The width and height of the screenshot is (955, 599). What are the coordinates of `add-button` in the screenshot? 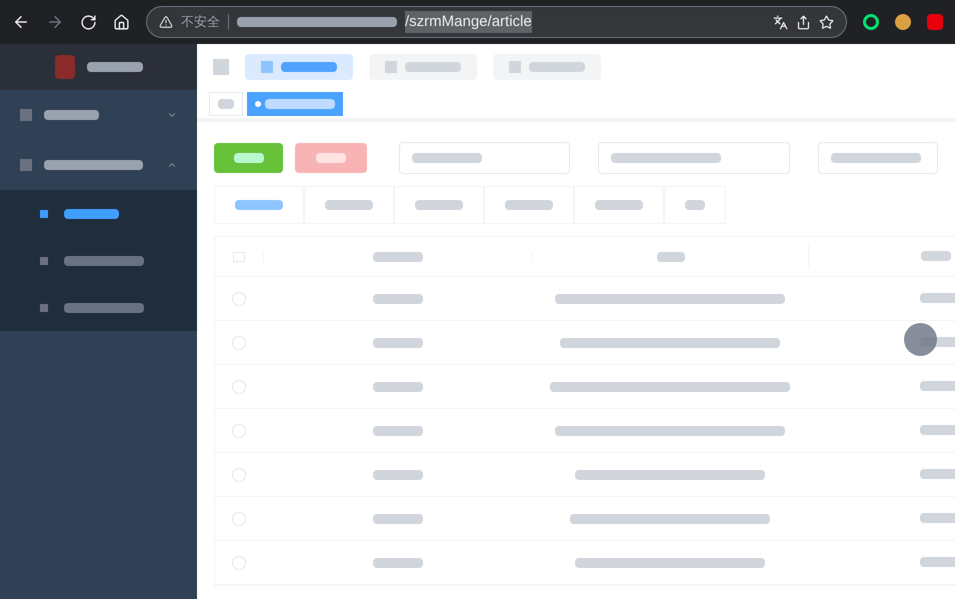 It's located at (249, 158).